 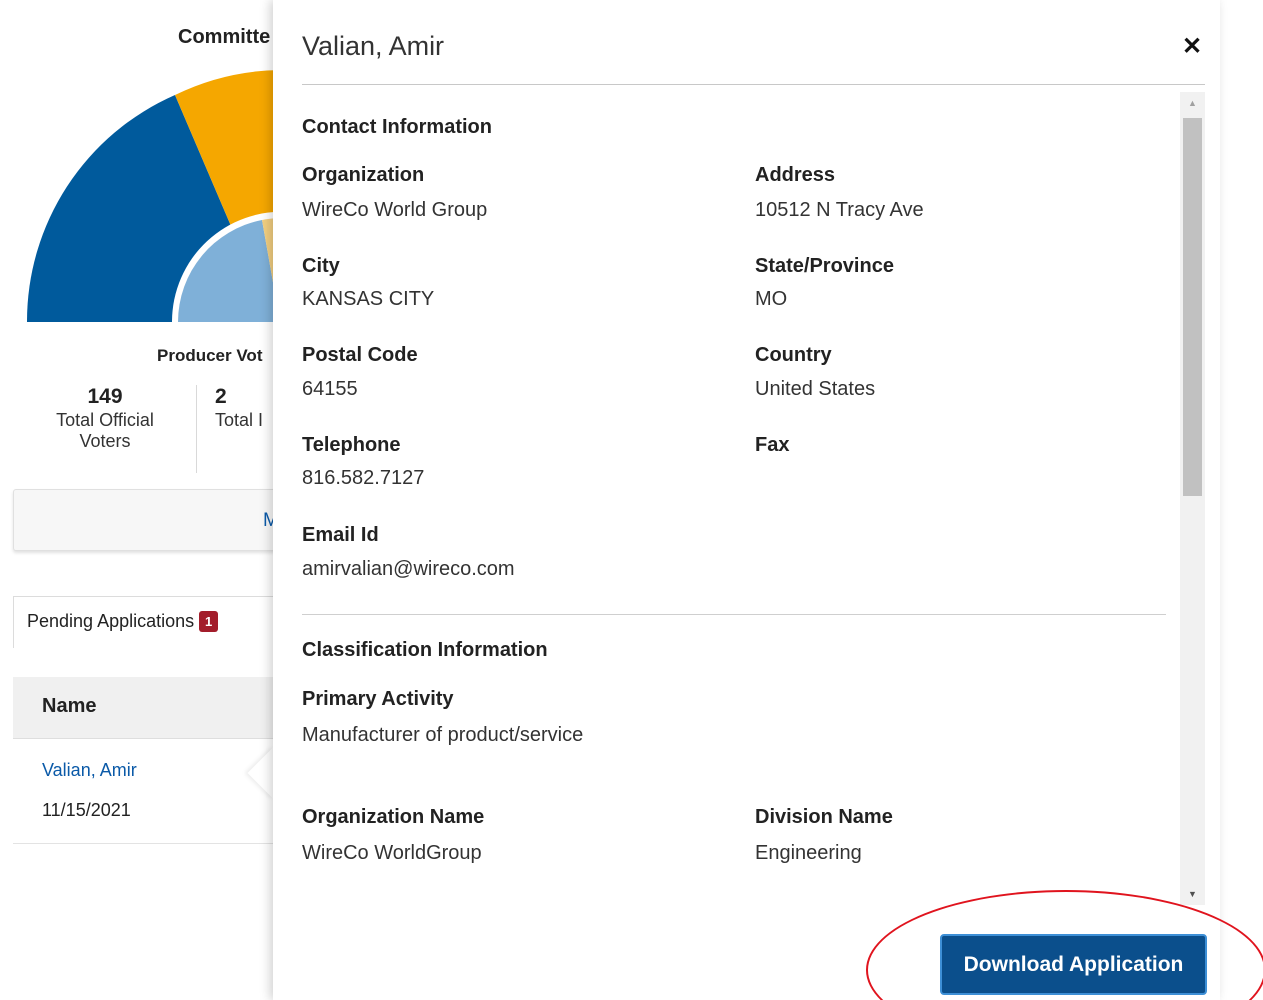 What do you see at coordinates (105, 396) in the screenshot?
I see `stat-number: 149` at bounding box center [105, 396].